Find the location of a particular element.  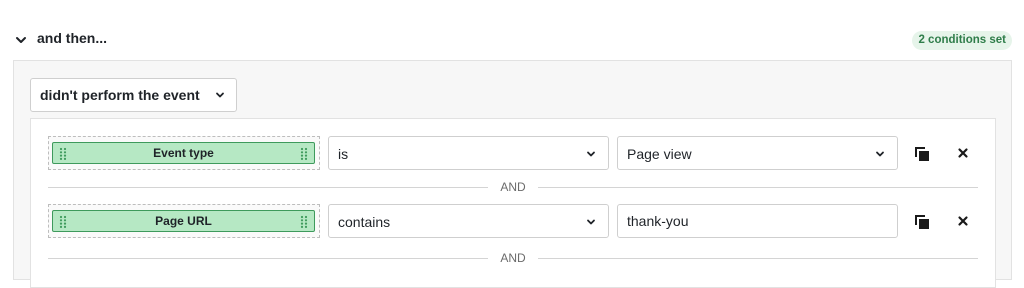

condition-row: Event type is Page view is located at coordinates (512, 153).